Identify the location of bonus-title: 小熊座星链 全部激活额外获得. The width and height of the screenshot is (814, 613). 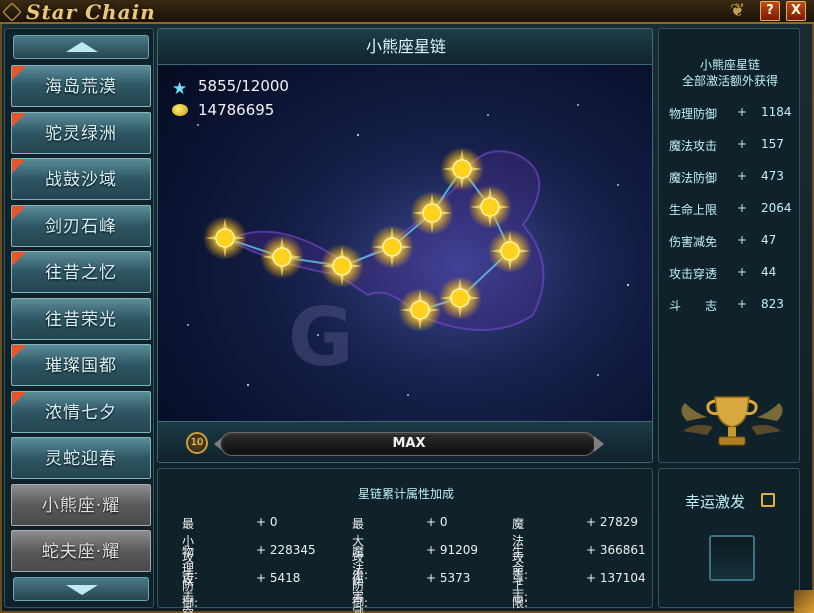
(730, 73).